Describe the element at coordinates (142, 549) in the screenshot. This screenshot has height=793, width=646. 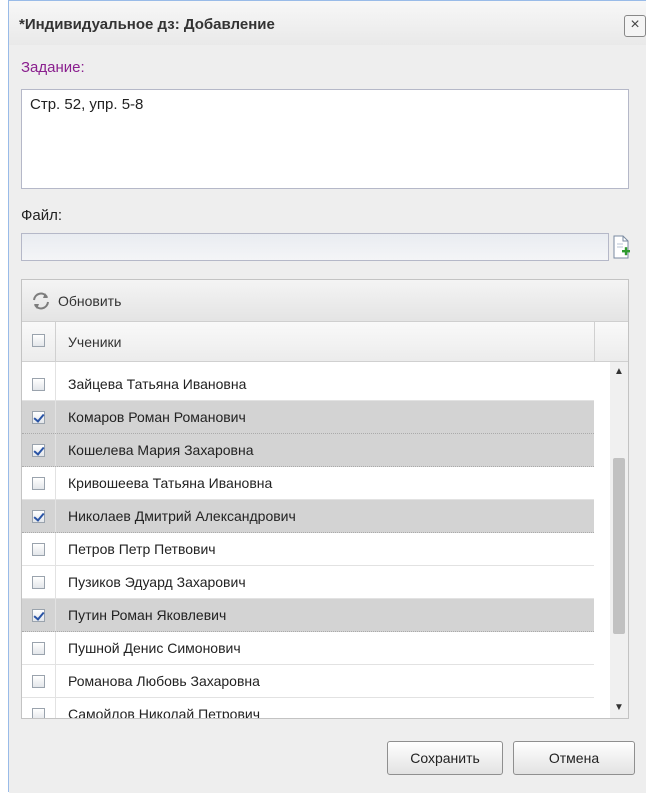
I see `student-name: Петров Петр Петвович` at that location.